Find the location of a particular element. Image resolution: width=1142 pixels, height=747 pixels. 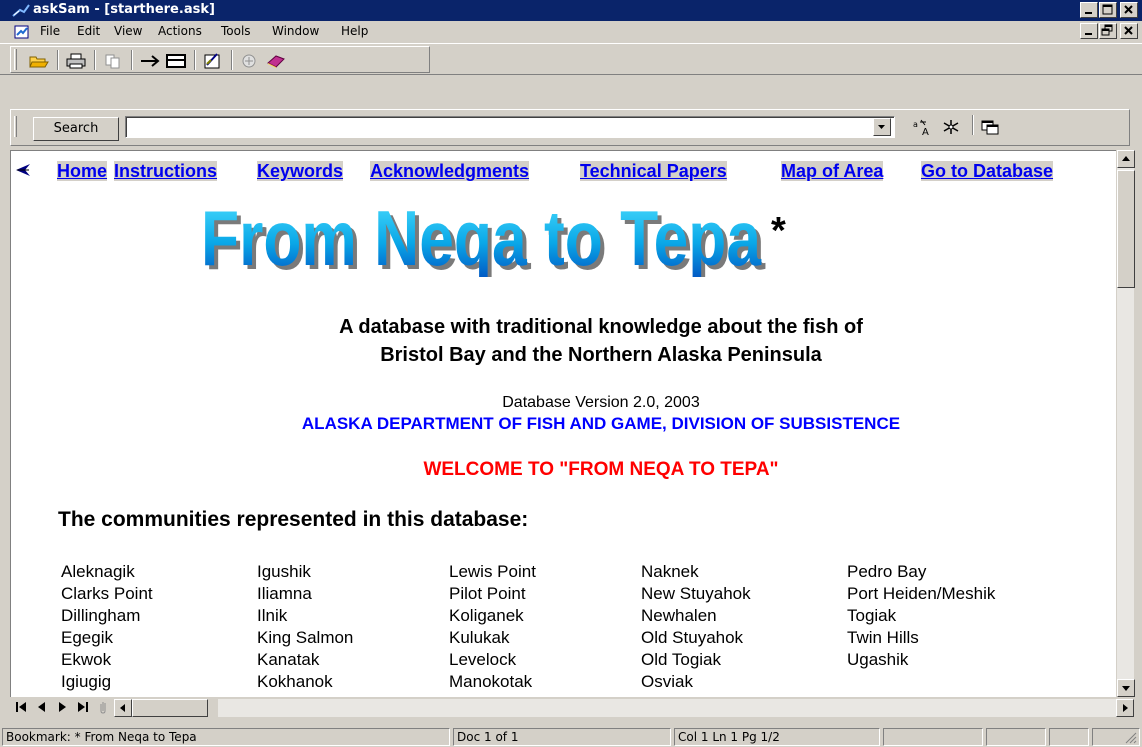

status-doc: Doc 1 of 1 is located at coordinates (562, 737).